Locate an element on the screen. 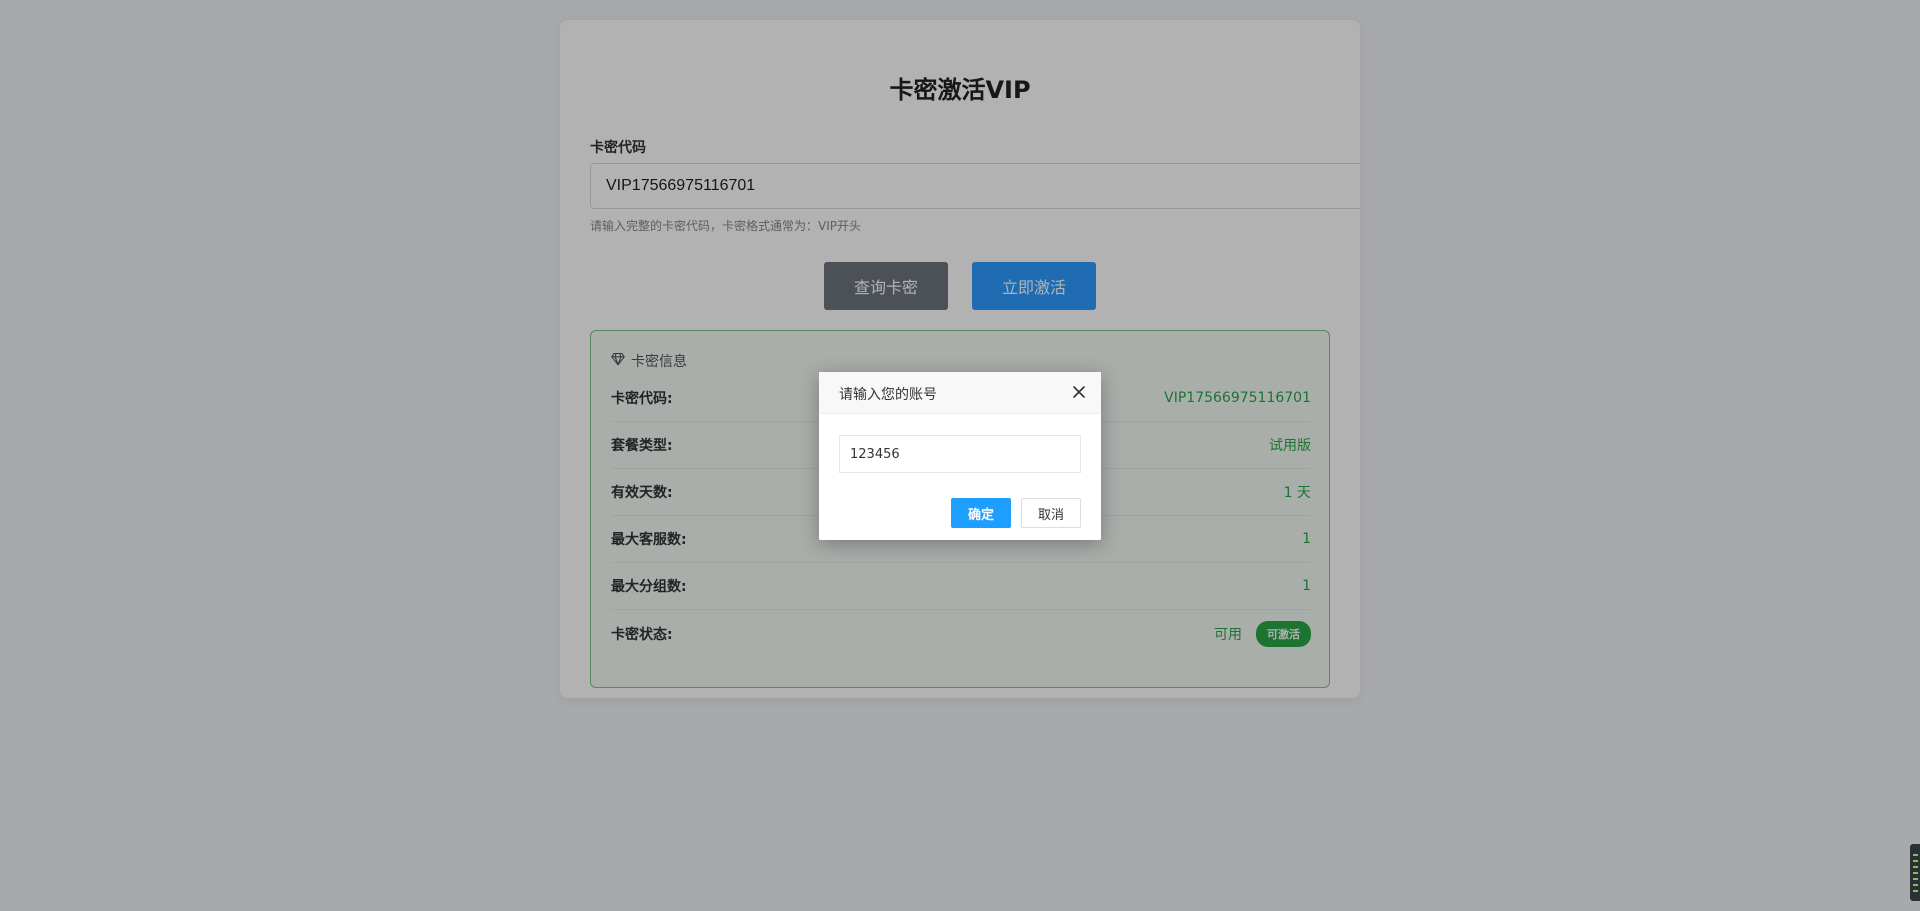 This screenshot has height=911, width=1920. confirm-button: 确定 is located at coordinates (981, 513).